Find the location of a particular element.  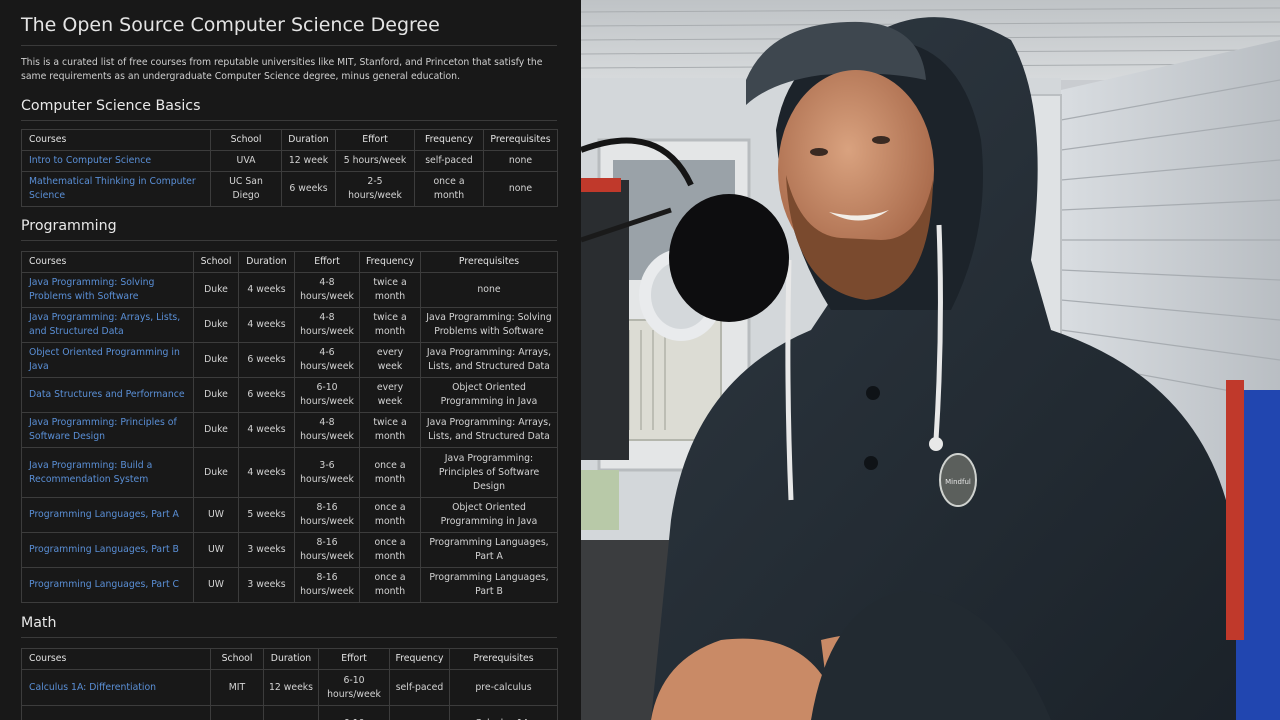

prerequisites-cell: pre-calculus is located at coordinates (503, 687).